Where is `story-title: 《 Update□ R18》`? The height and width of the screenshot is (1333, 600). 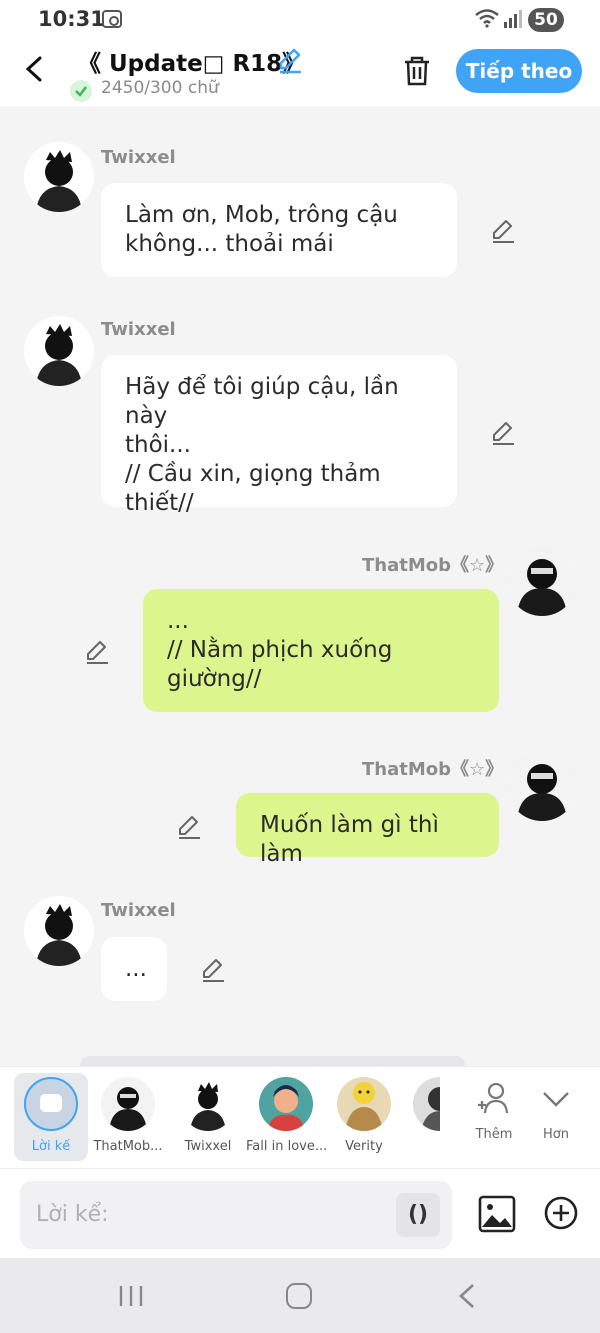
story-title: 《 Update□ R18》 is located at coordinates (192, 64).